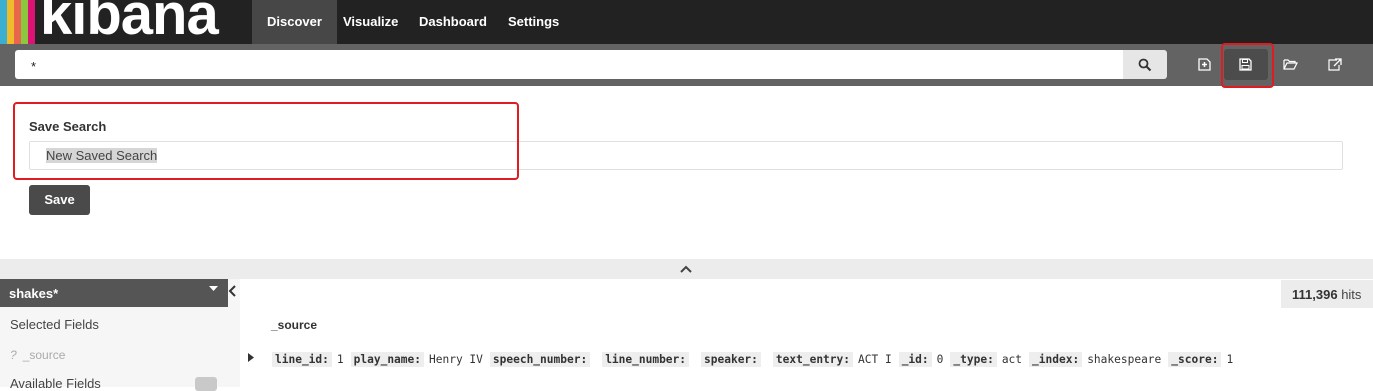 The width and height of the screenshot is (1373, 391). I want to click on source-field-pair: line_id: 1, so click(308, 359).